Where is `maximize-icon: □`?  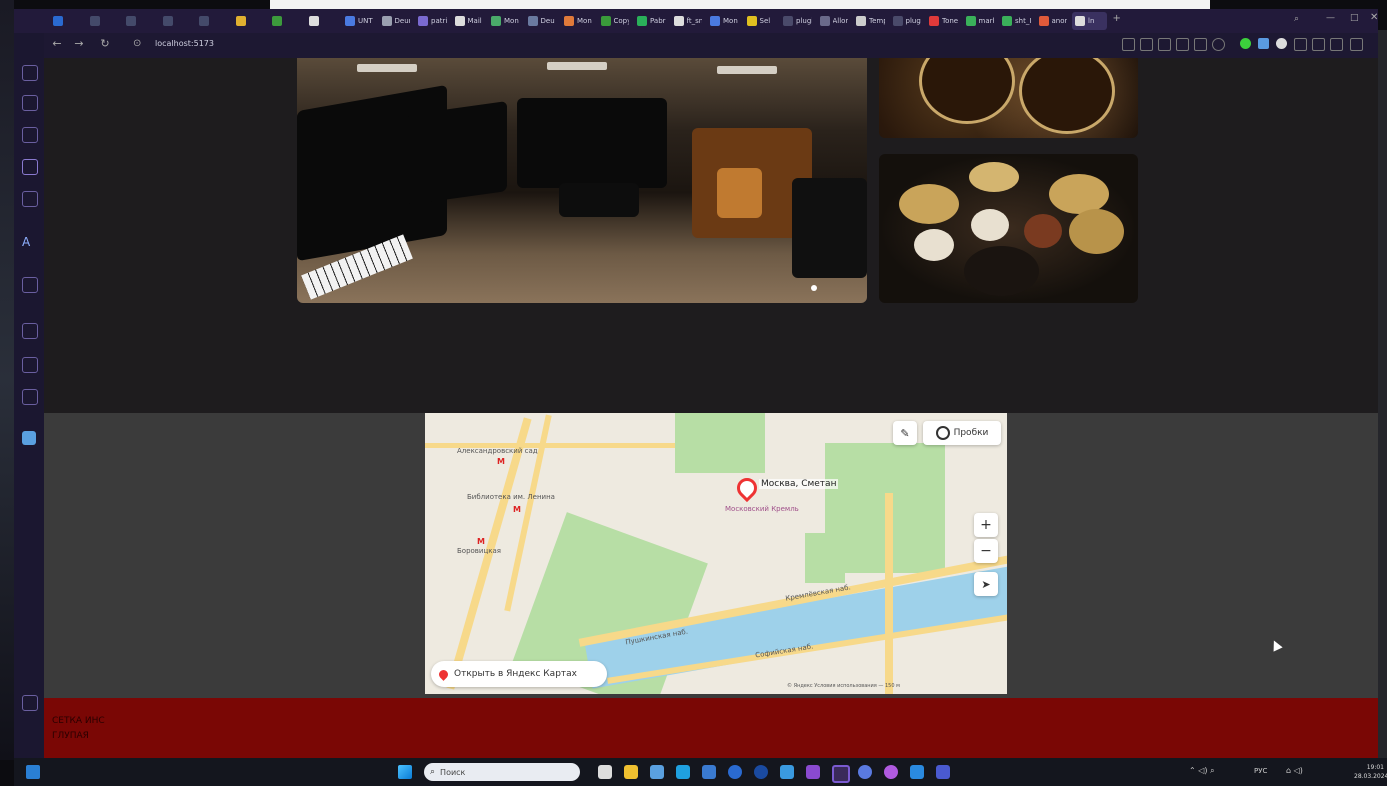
maximize-icon: □ is located at coordinates (1354, 18).